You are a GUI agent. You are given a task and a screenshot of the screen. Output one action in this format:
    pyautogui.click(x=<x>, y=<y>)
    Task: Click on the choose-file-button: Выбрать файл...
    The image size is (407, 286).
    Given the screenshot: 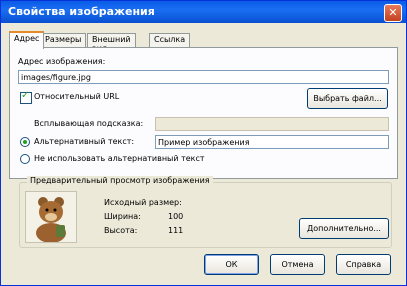 What is the action you would take?
    pyautogui.click(x=347, y=98)
    